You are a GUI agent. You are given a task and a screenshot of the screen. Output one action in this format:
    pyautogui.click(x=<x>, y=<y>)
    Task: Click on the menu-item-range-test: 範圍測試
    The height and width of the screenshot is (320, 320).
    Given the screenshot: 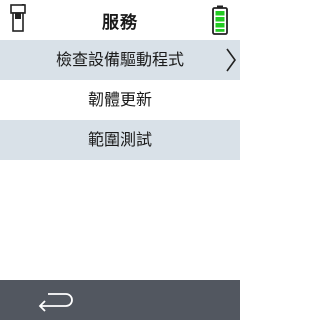 What is the action you would take?
    pyautogui.click(x=120, y=140)
    